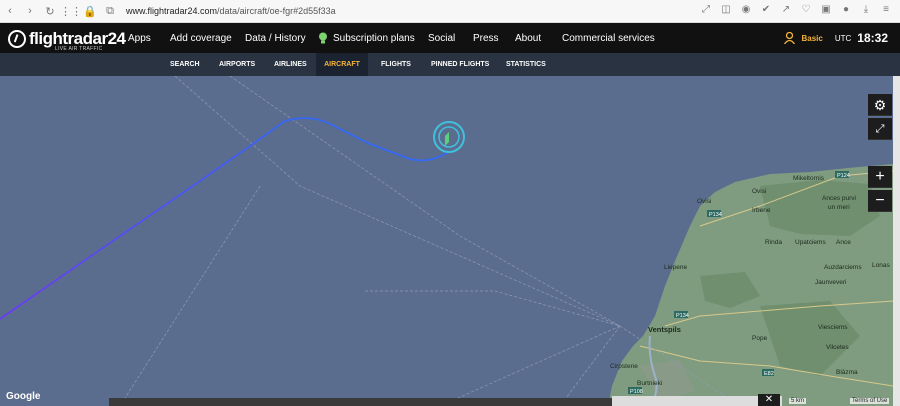  I want to click on account-area: Basic UTC 18:32, so click(836, 38).